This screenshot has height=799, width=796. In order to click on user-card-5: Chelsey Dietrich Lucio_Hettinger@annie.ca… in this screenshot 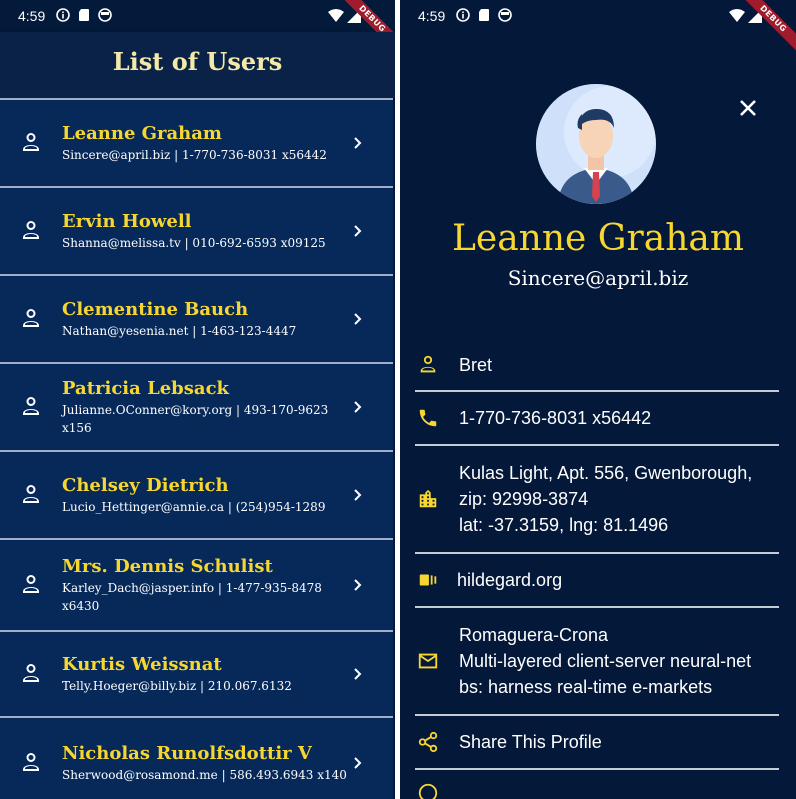, I will do `click(196, 494)`.